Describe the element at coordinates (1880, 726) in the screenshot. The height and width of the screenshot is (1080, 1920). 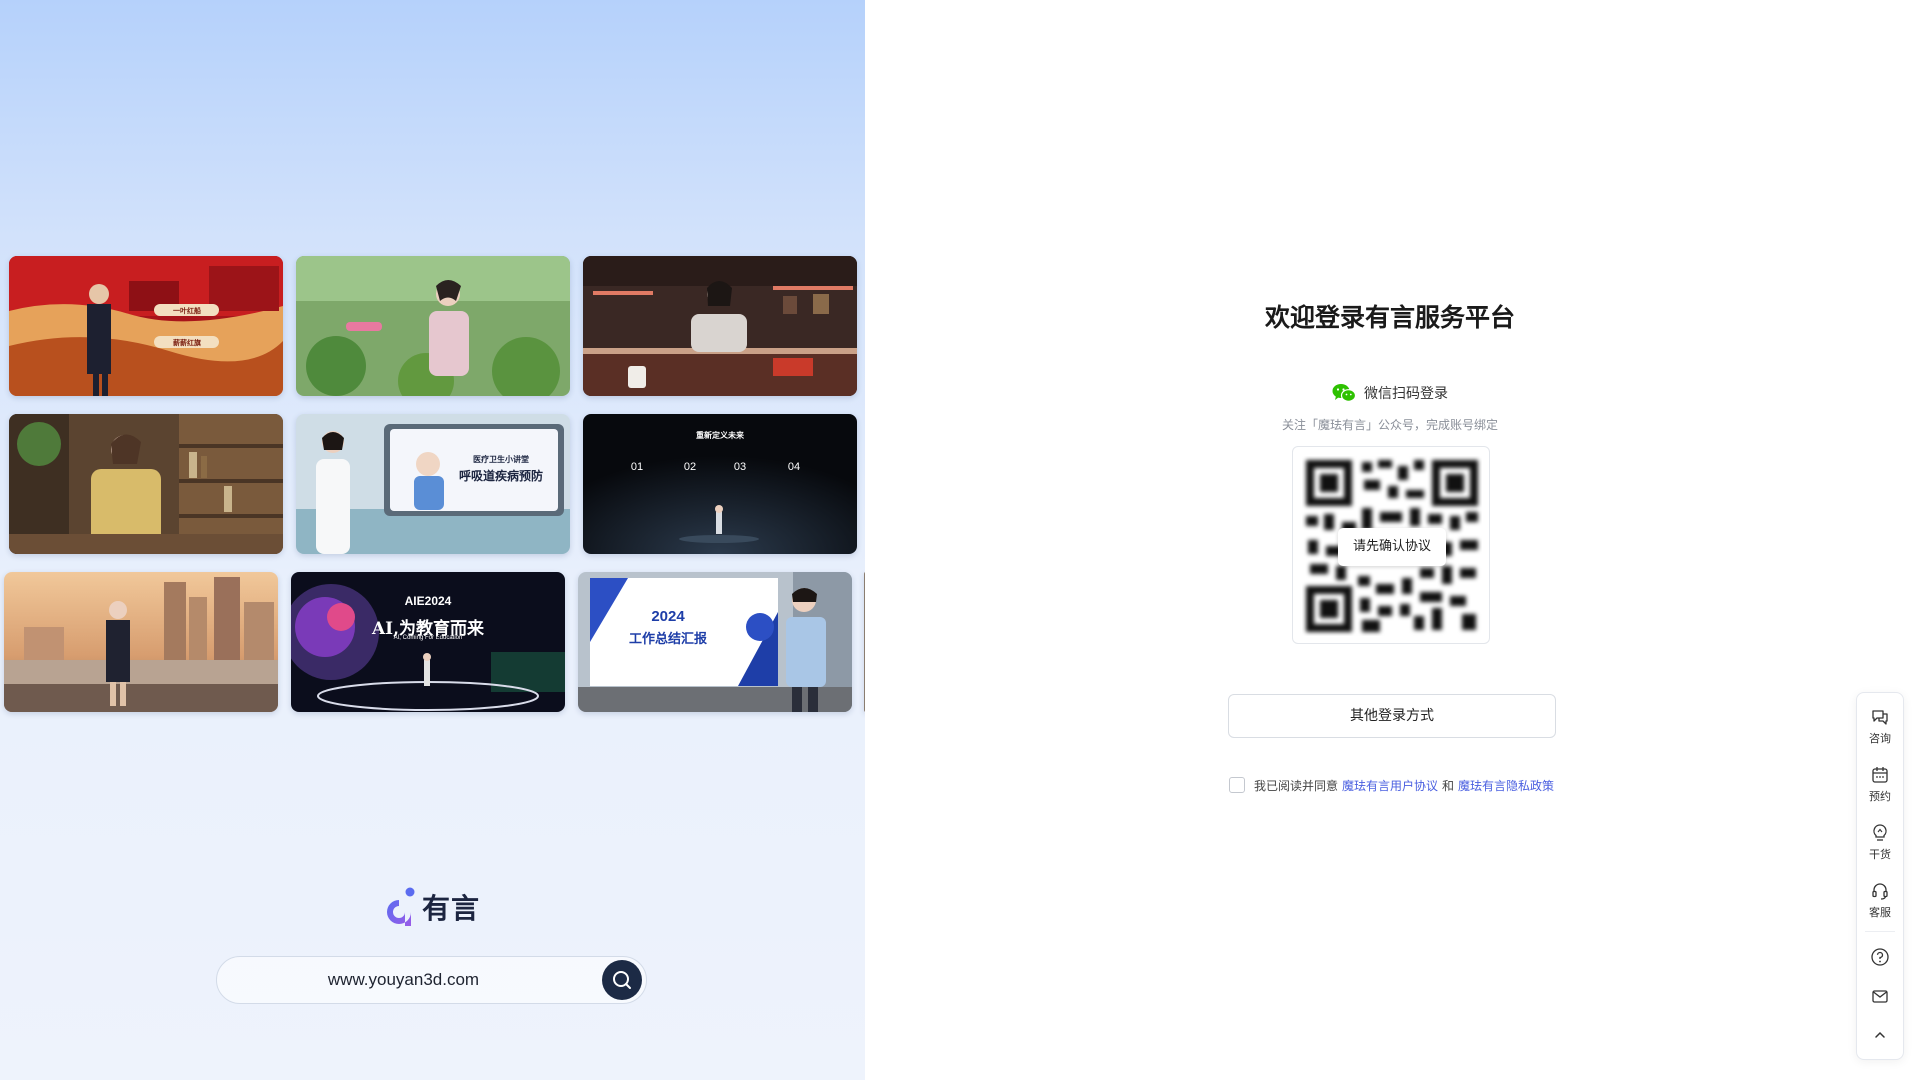
I see `consult-button: 咨询` at that location.